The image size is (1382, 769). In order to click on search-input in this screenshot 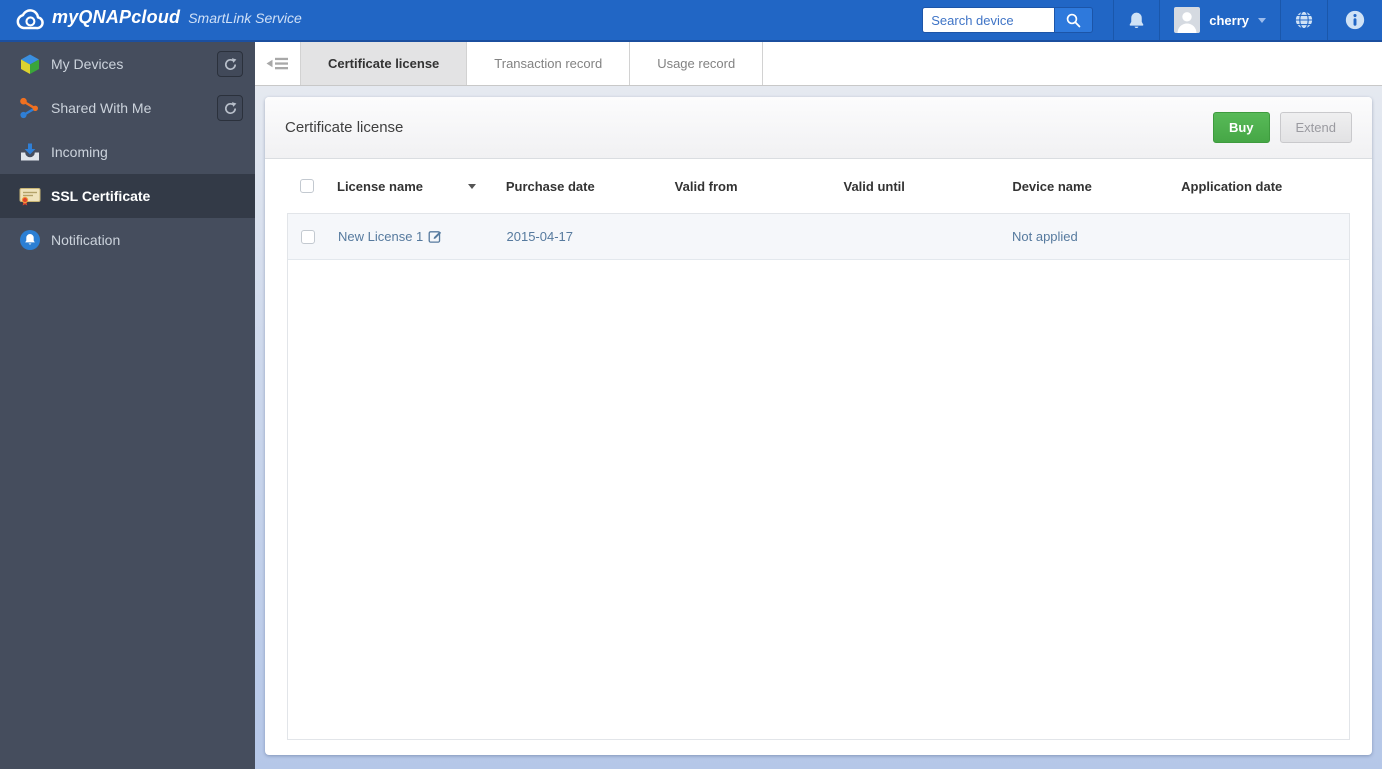, I will do `click(988, 20)`.